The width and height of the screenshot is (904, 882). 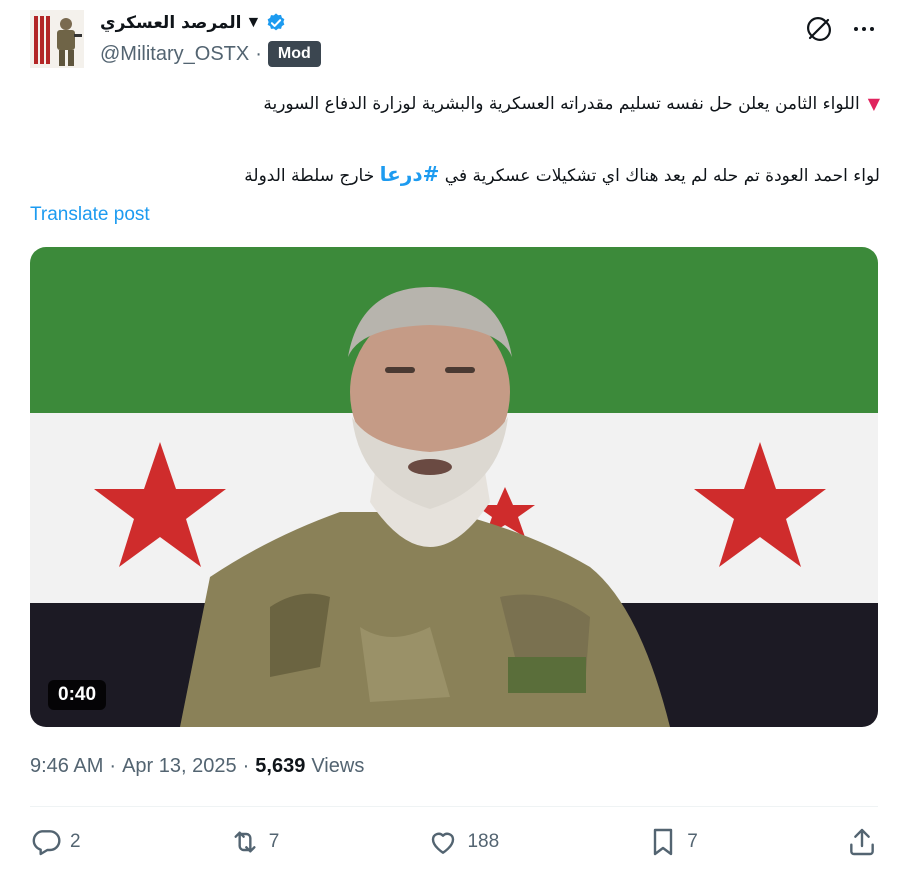 I want to click on repost-count: 7, so click(x=274, y=841).